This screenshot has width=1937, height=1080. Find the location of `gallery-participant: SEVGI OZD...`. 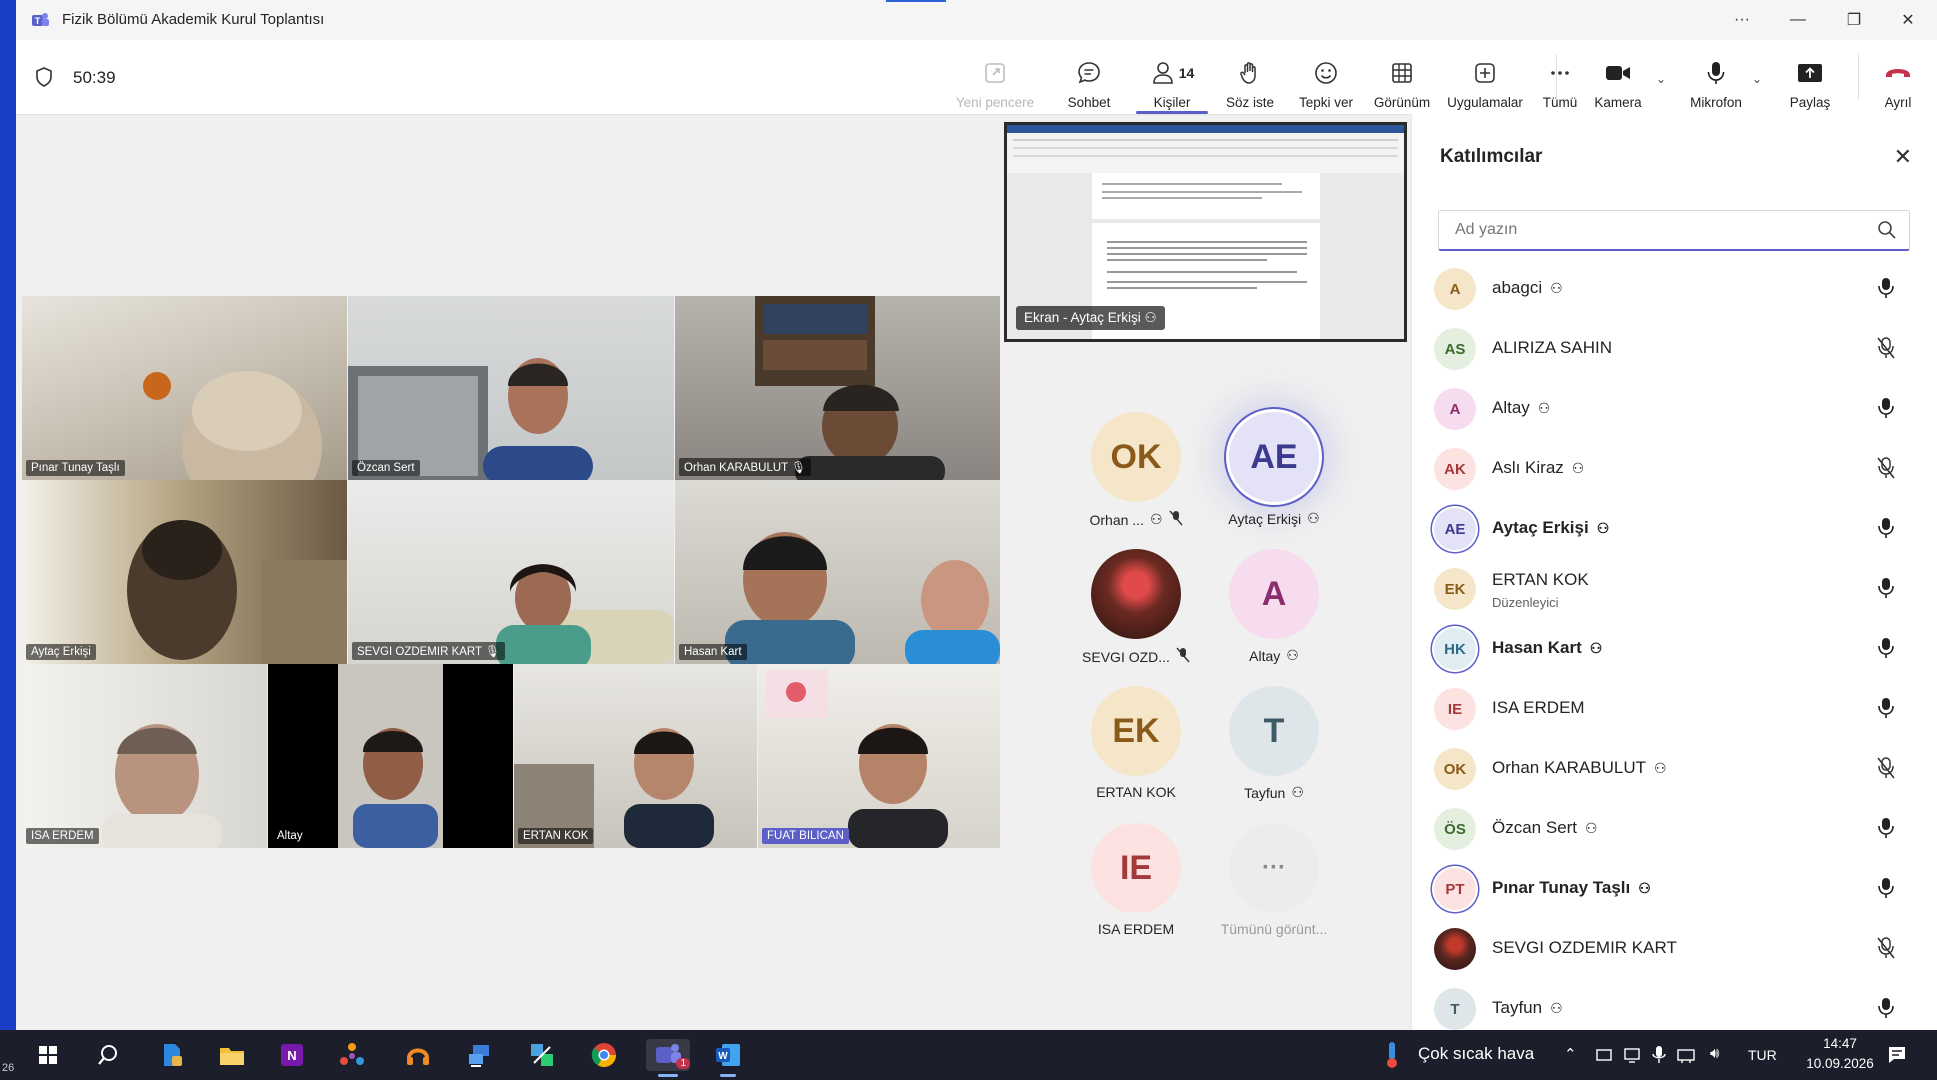

gallery-participant: SEVGI OZD... is located at coordinates (1136, 607).